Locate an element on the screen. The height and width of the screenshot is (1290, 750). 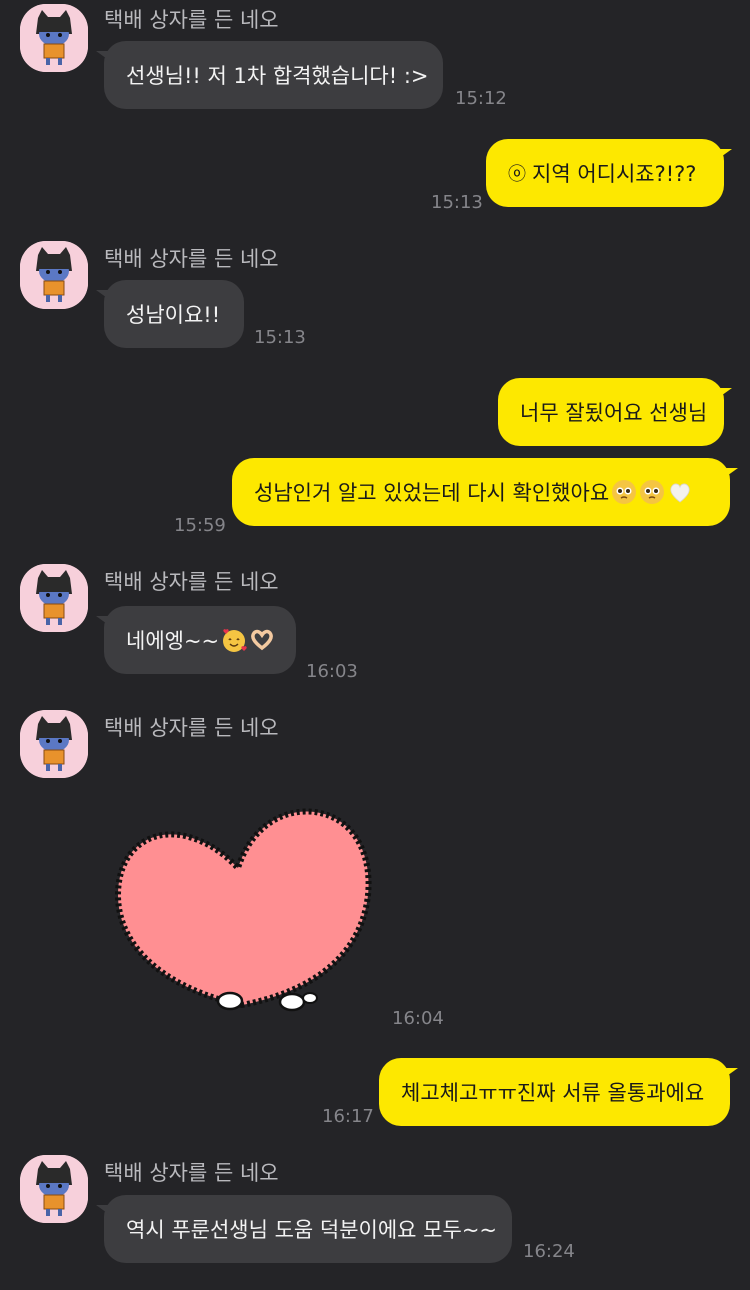
white-heart-emoji-icon is located at coordinates (680, 492).